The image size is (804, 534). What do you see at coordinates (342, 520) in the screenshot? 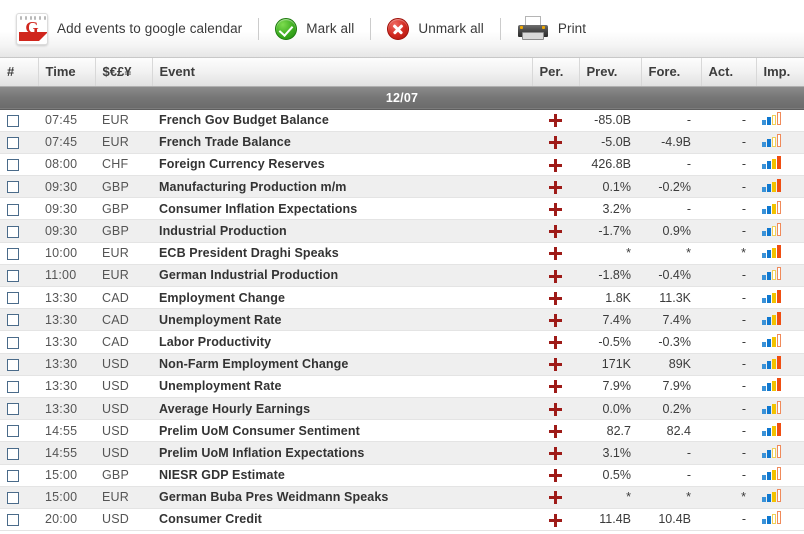
I see `row-event-name: Consumer Credit` at bounding box center [342, 520].